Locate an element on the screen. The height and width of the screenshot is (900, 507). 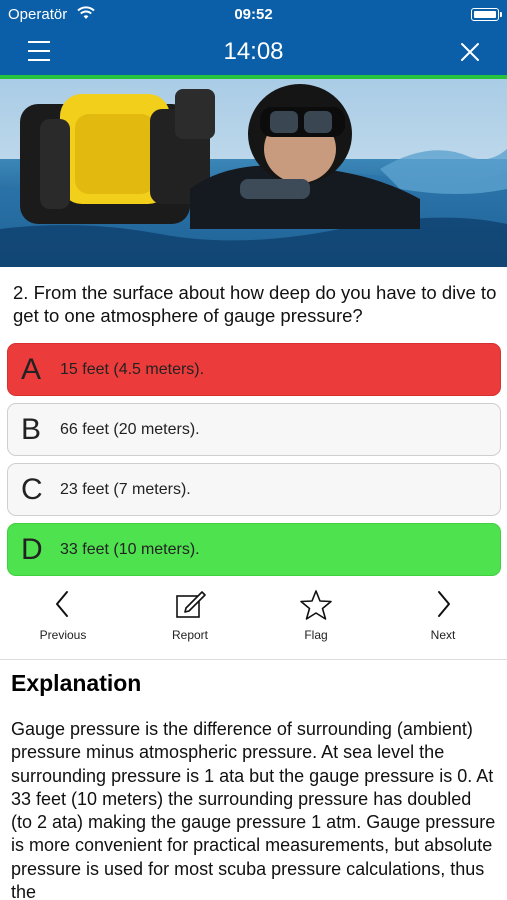
answer-text: 23 feet (7 meters). is located at coordinates (125, 489).